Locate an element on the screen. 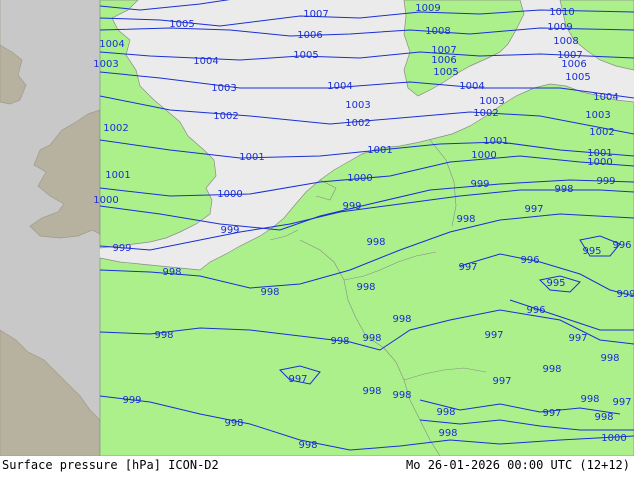  isobar-label: 1007 is located at coordinates (315, 14).